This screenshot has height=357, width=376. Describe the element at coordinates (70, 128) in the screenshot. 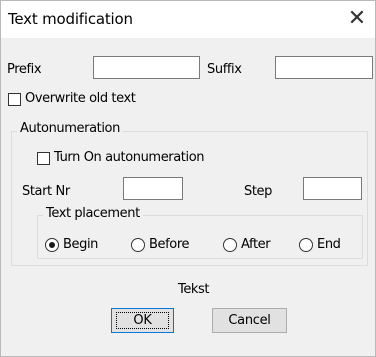

I see `autonumeration-legend: Autonumeration` at that location.